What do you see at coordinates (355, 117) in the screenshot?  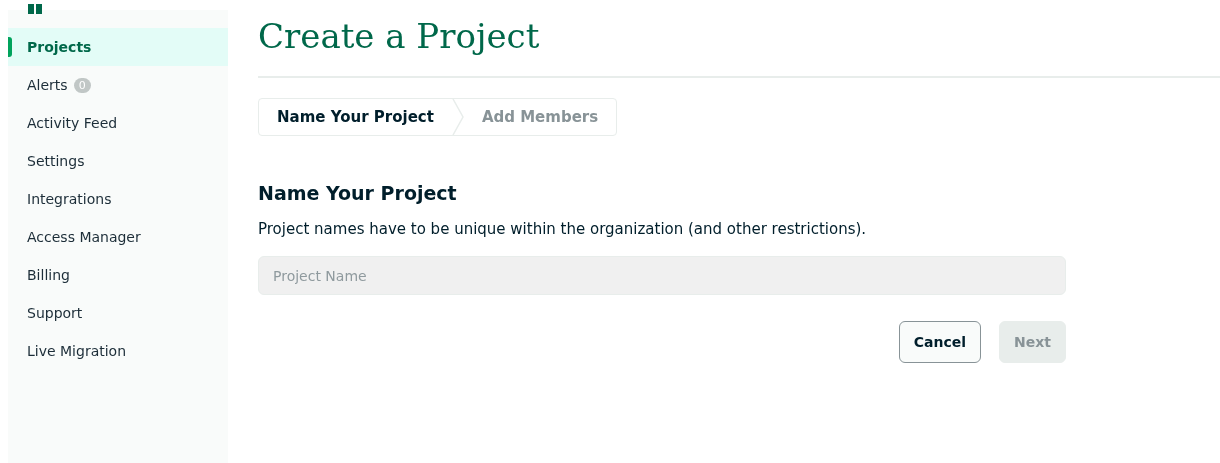 I see `step-tab: Name Your Project` at bounding box center [355, 117].